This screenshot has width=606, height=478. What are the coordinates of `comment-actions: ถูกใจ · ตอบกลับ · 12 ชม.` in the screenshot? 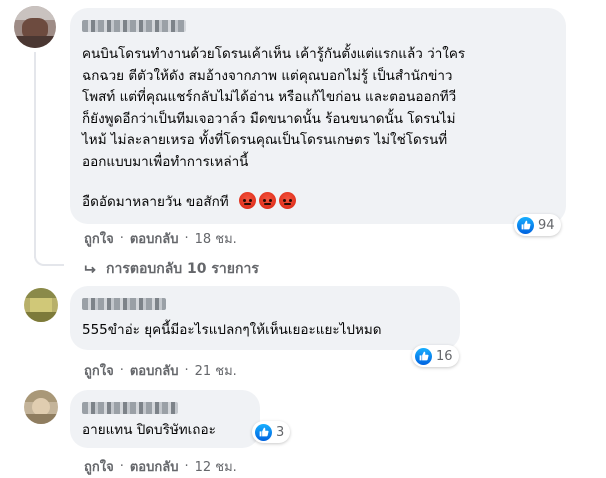 It's located at (160, 466).